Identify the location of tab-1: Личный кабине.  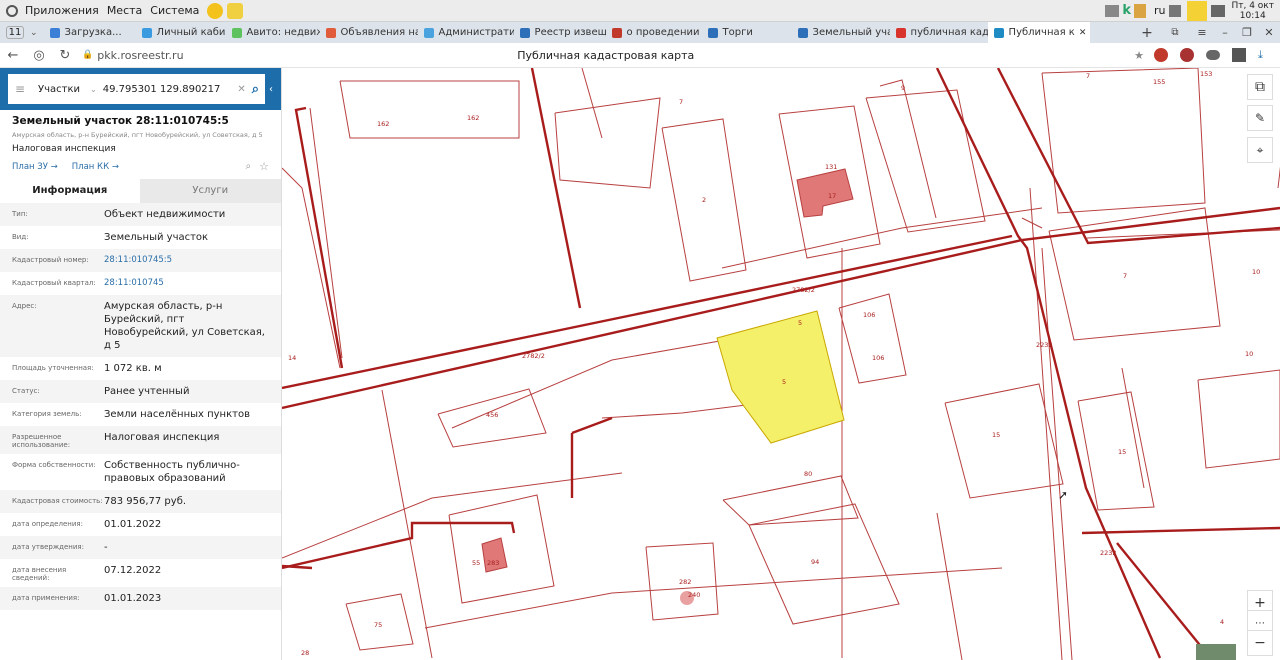
(181, 32).